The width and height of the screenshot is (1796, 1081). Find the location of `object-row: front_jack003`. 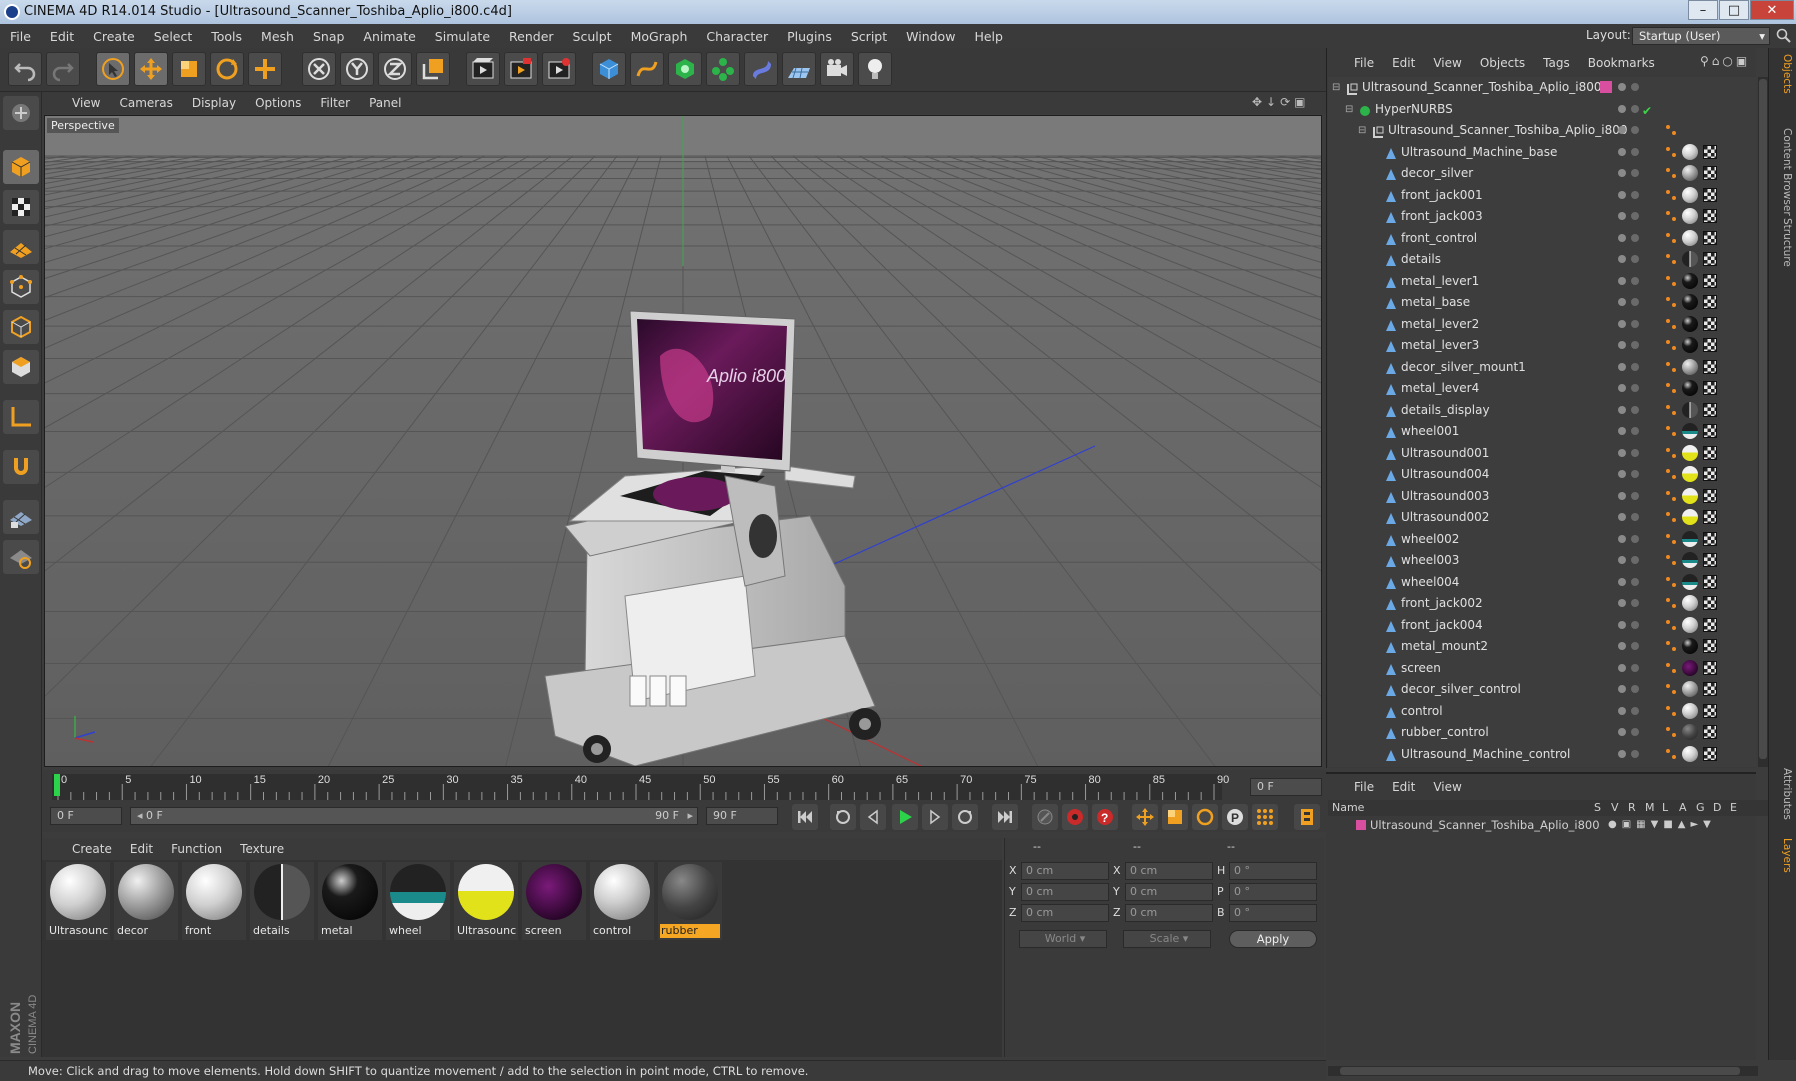

object-row: front_jack003 is located at coordinates (1542, 216).